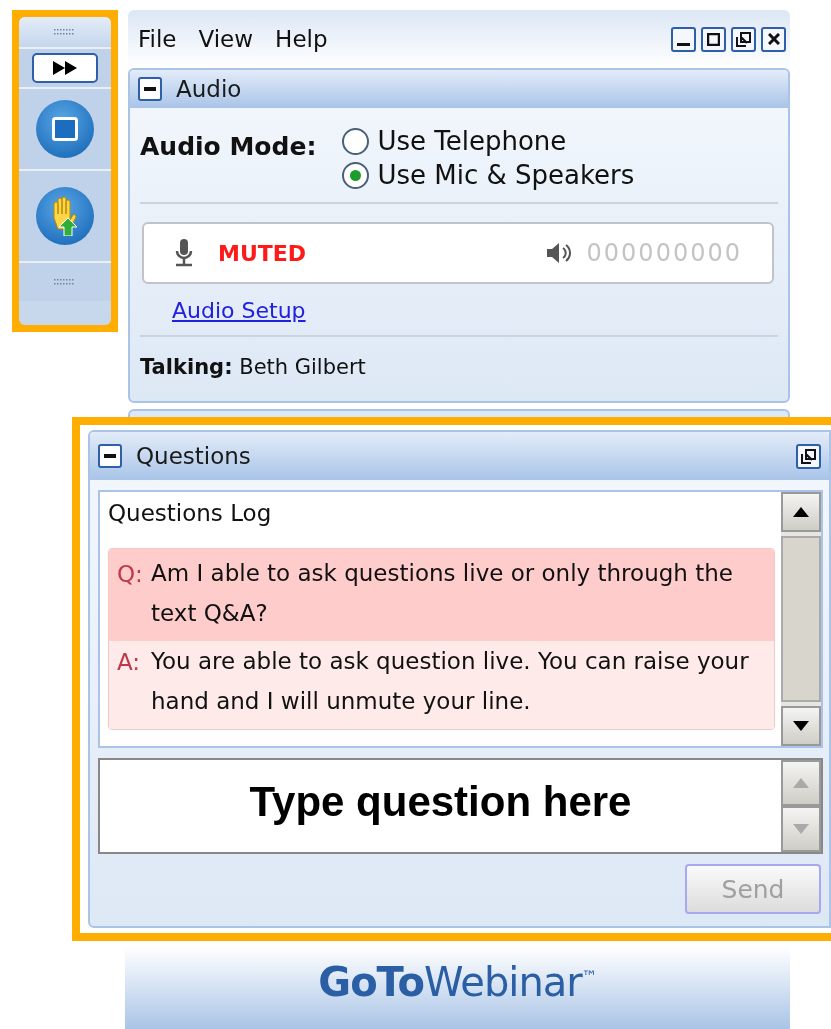 Image resolution: width=831 pixels, height=1029 pixels. I want to click on entry-prefix: A:, so click(129, 663).